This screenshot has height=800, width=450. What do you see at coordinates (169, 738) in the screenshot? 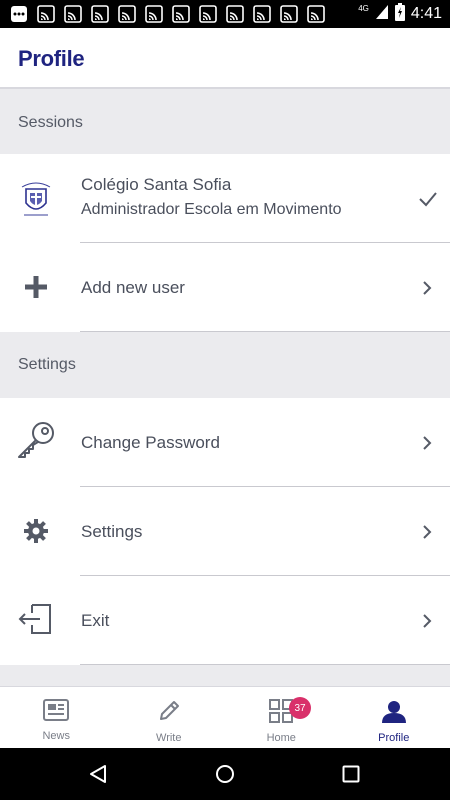
I see `nav-write-label: Write` at bounding box center [169, 738].